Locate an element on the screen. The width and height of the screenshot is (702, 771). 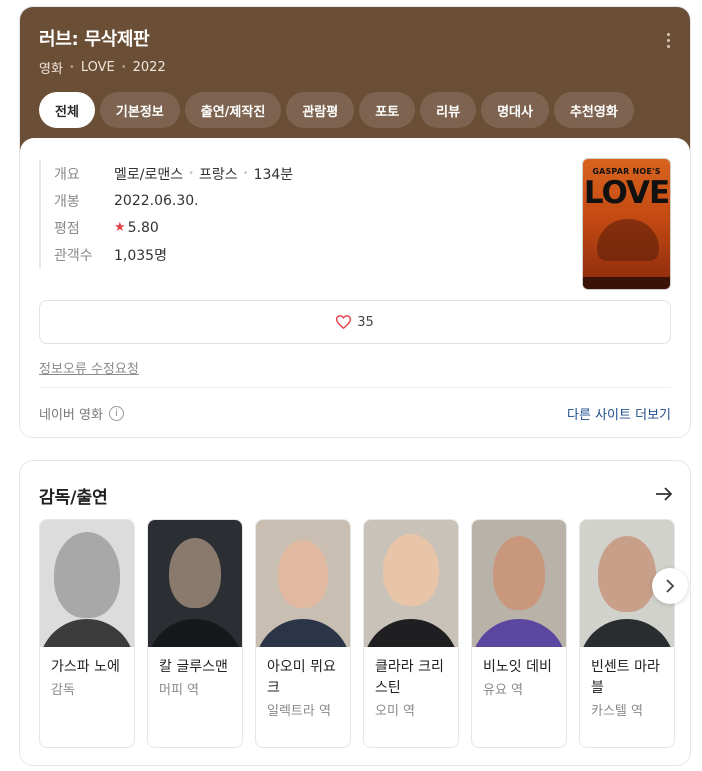
other-sites-link: 다른 사이트 더보기 is located at coordinates (619, 413).